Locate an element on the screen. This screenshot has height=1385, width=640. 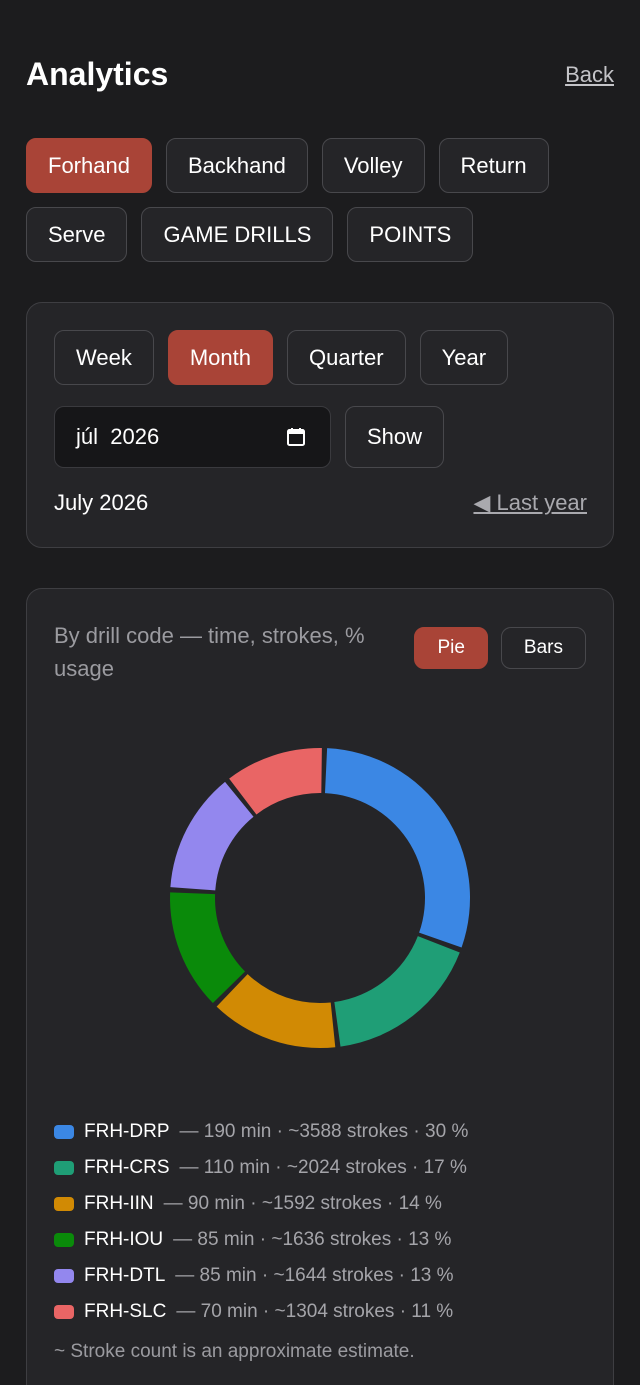
legend-item: FRH-IIN — 90 min · ~1592 strokes · 14 % is located at coordinates (261, 1204).